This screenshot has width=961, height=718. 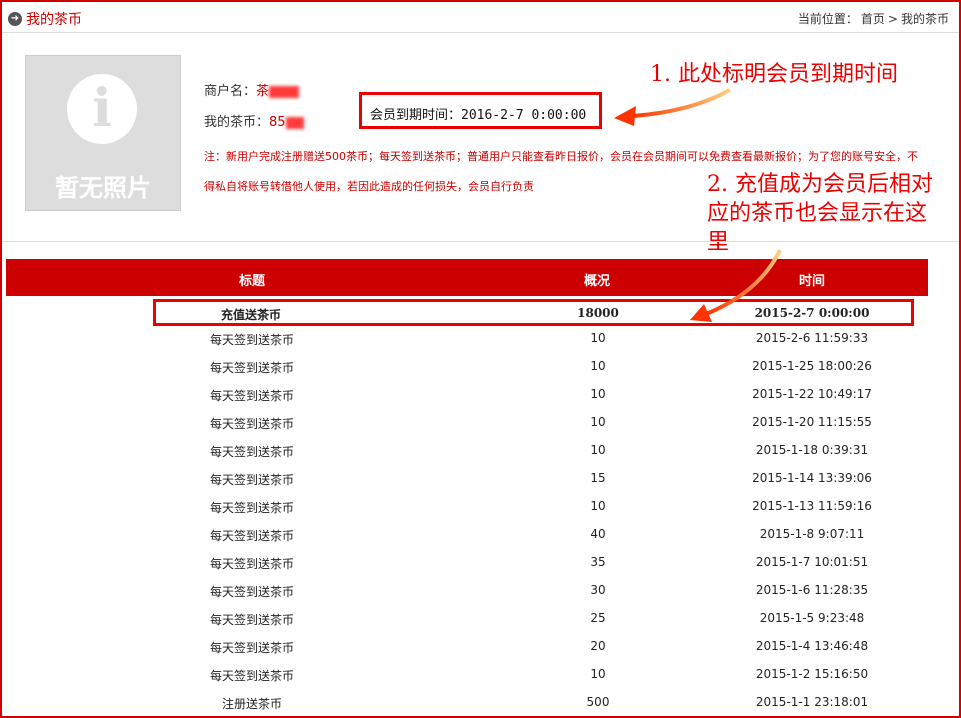 What do you see at coordinates (698, 205) in the screenshot?
I see `annotation-arrows` at bounding box center [698, 205].